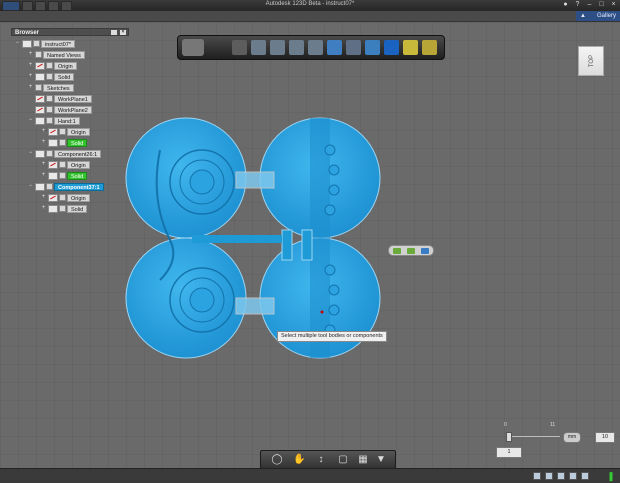  What do you see at coordinates (534, 436) in the screenshot?
I see `snap-slider-track` at bounding box center [534, 436].